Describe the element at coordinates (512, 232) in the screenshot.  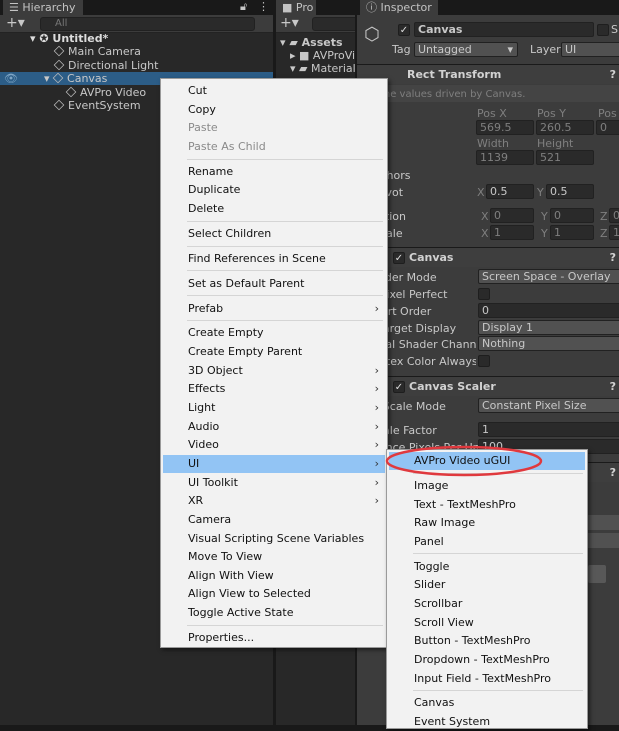
I see `scale-x-field: 1` at that location.